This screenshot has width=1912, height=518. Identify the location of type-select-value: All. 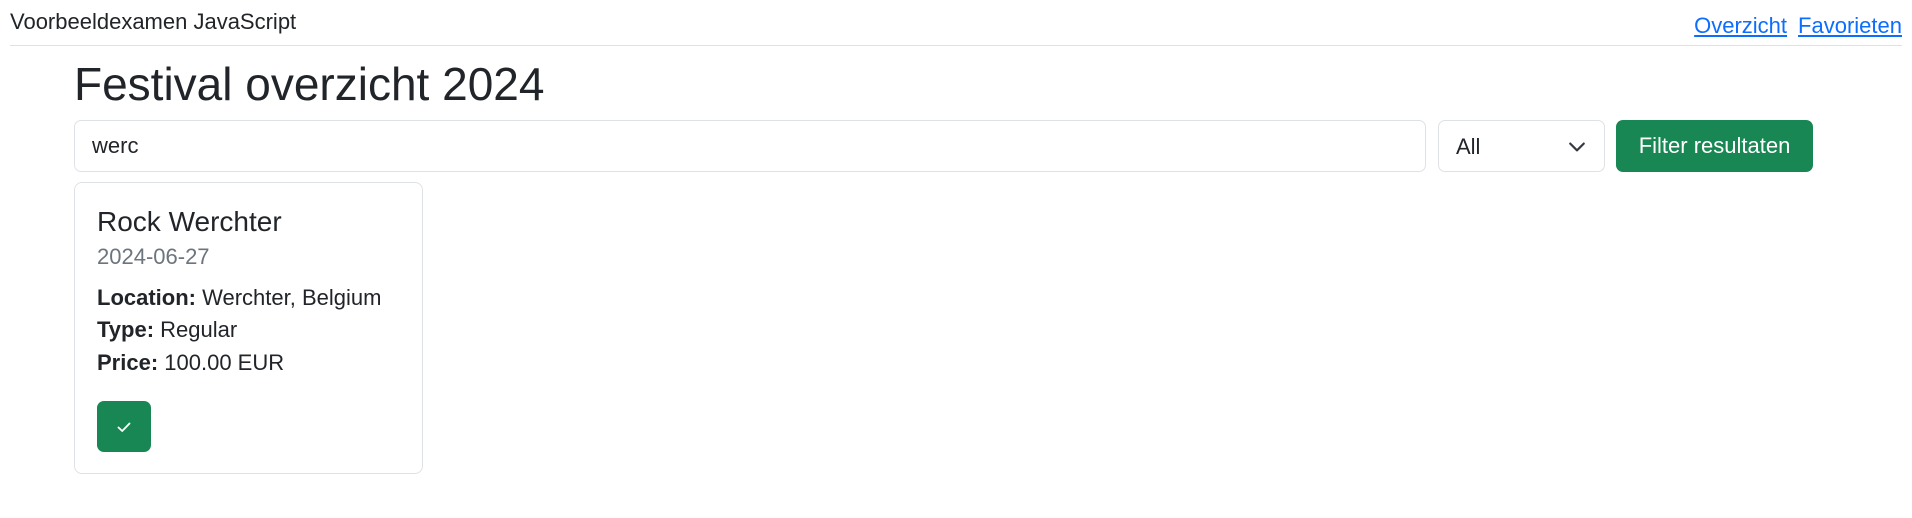
(1468, 146).